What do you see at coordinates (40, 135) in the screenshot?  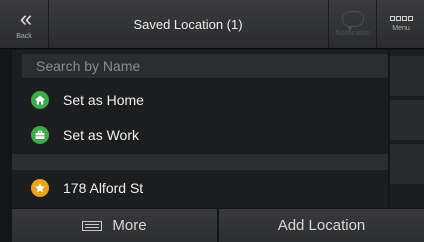 I see `briefcase-icon` at bounding box center [40, 135].